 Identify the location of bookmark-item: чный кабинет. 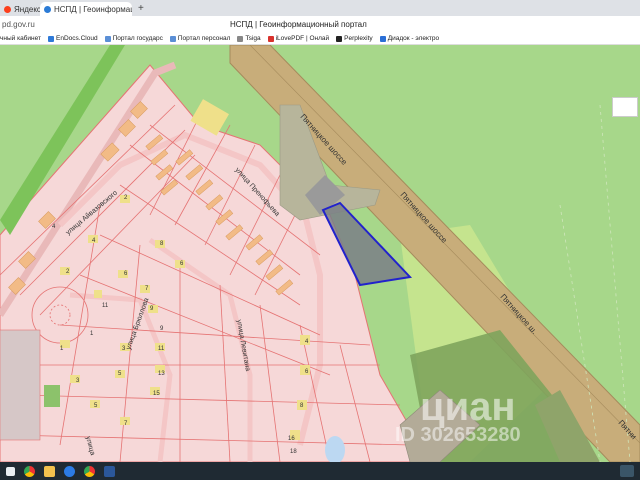
(20, 38).